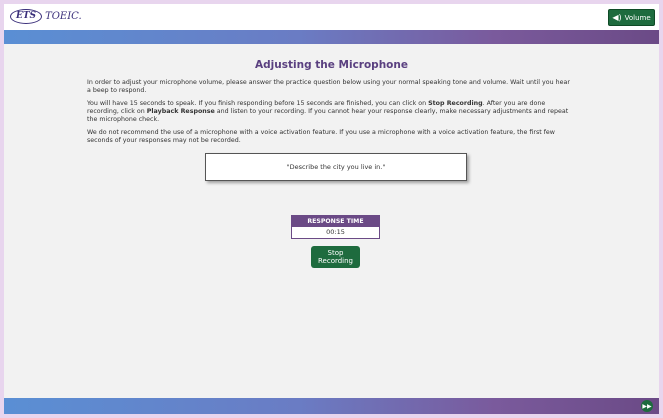  I want to click on toeic-logo-text: TOEIC., so click(63, 16).